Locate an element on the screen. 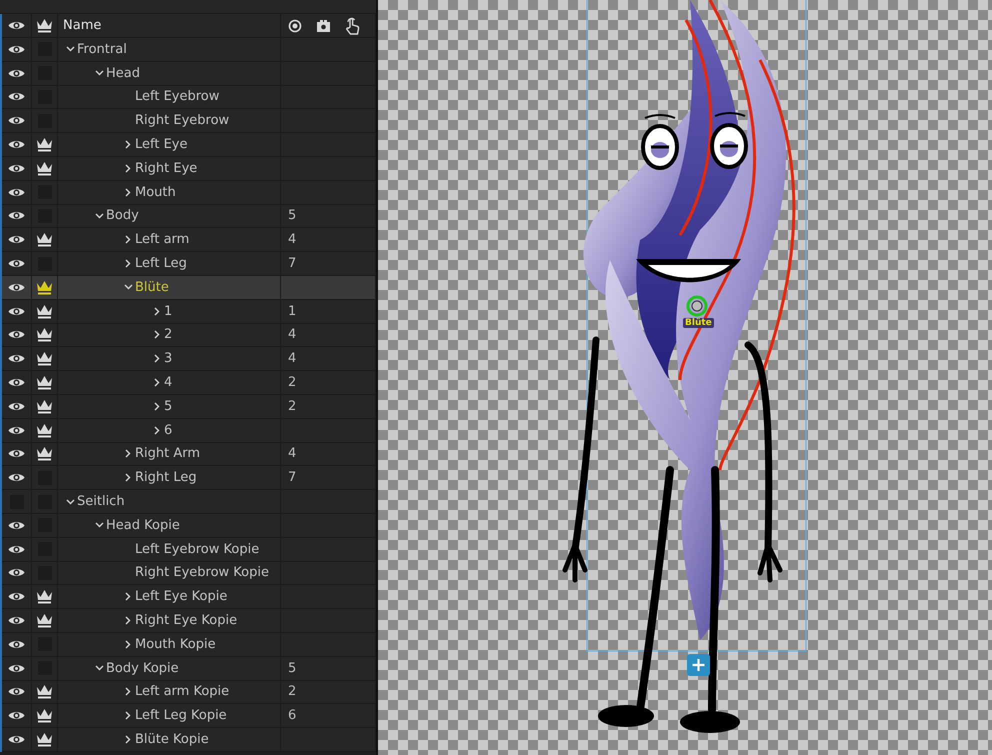 The image size is (992, 755). layer-row: Blüte is located at coordinates (189, 288).